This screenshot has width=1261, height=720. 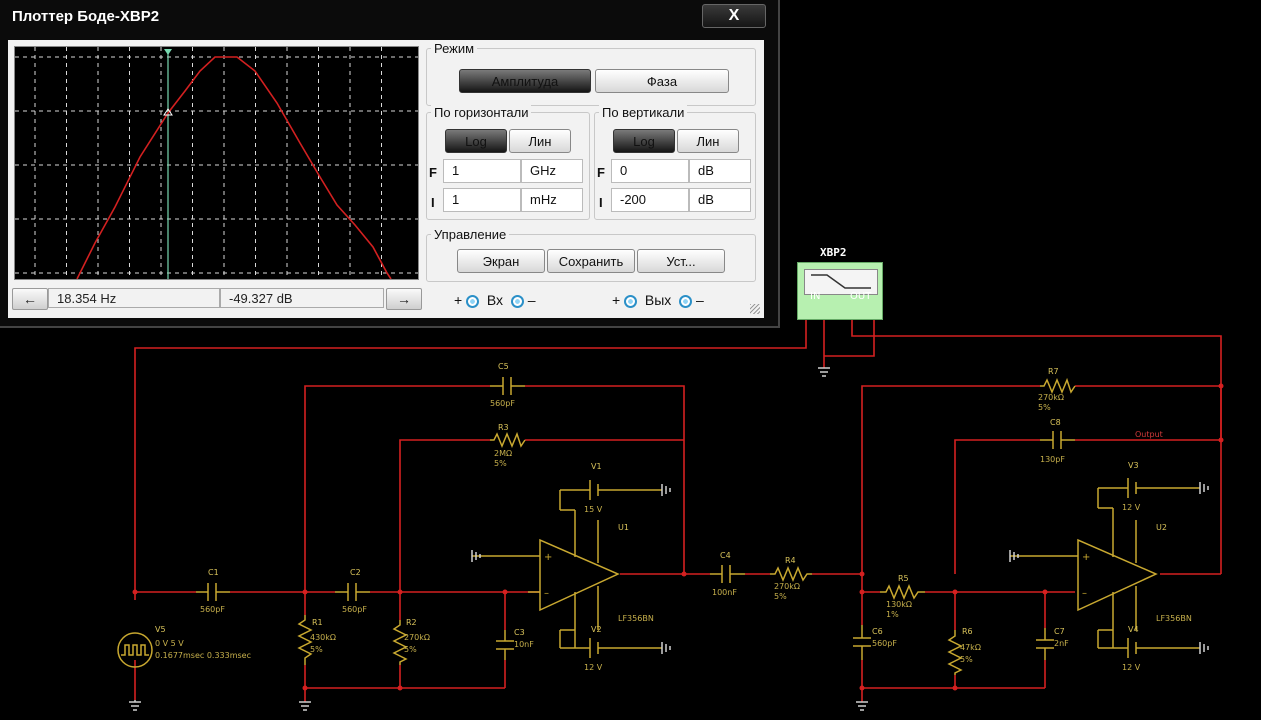 I want to click on resistor-r6, so click(x=955, y=652).